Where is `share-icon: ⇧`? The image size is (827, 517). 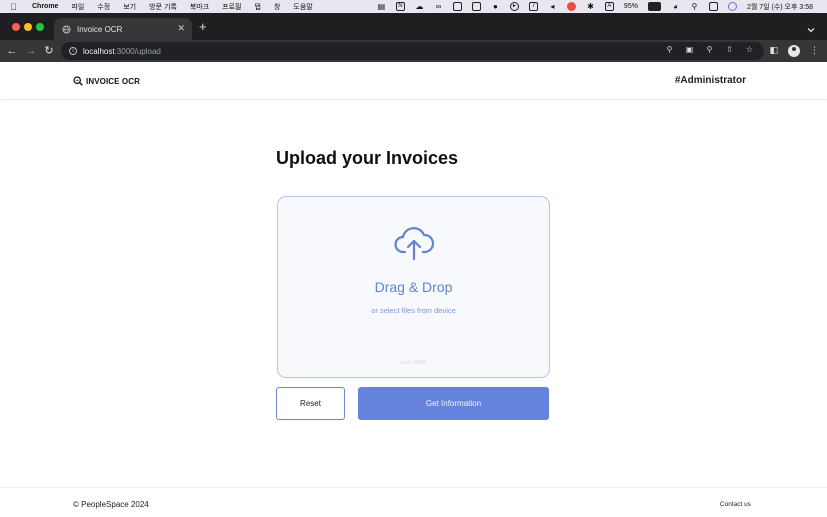
share-icon: ⇧ is located at coordinates (729, 49).